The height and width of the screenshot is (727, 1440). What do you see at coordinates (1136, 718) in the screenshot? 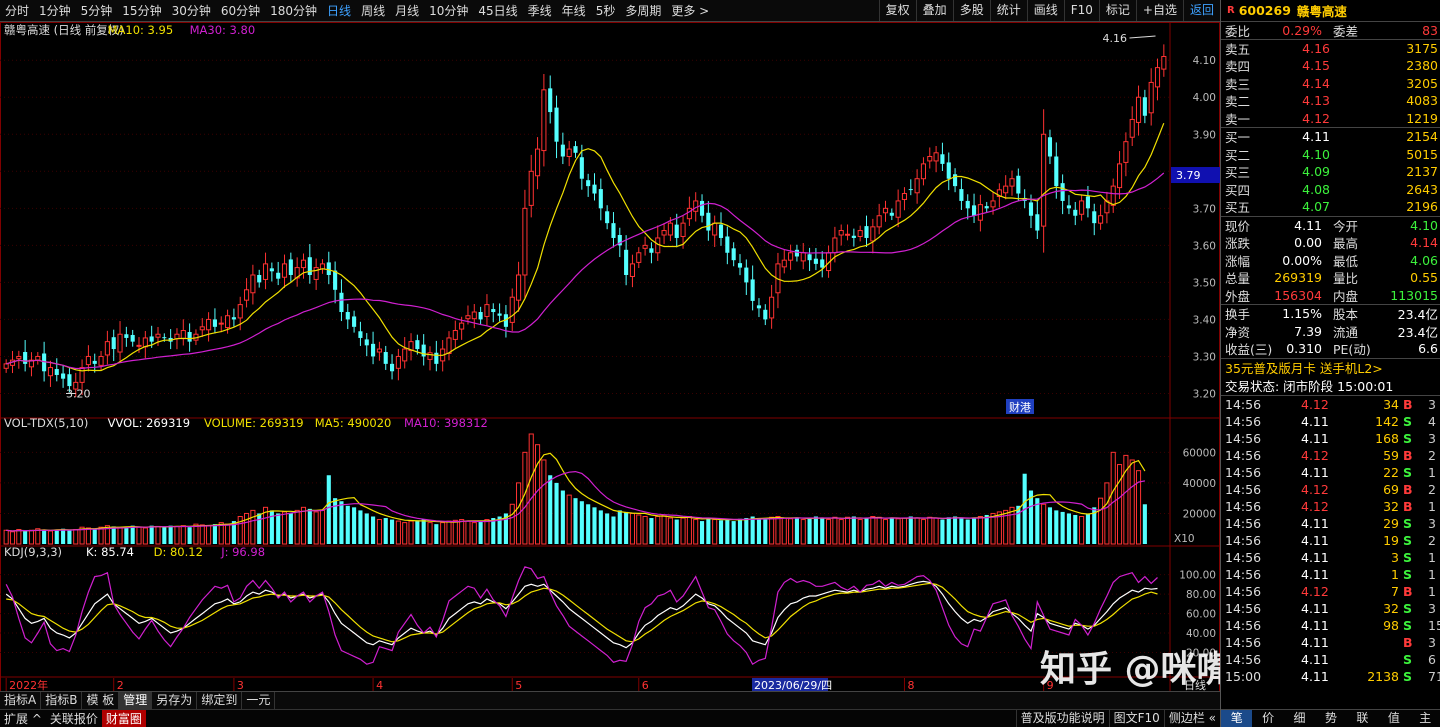
I see `status-right-1: 图文F10` at bounding box center [1136, 718].